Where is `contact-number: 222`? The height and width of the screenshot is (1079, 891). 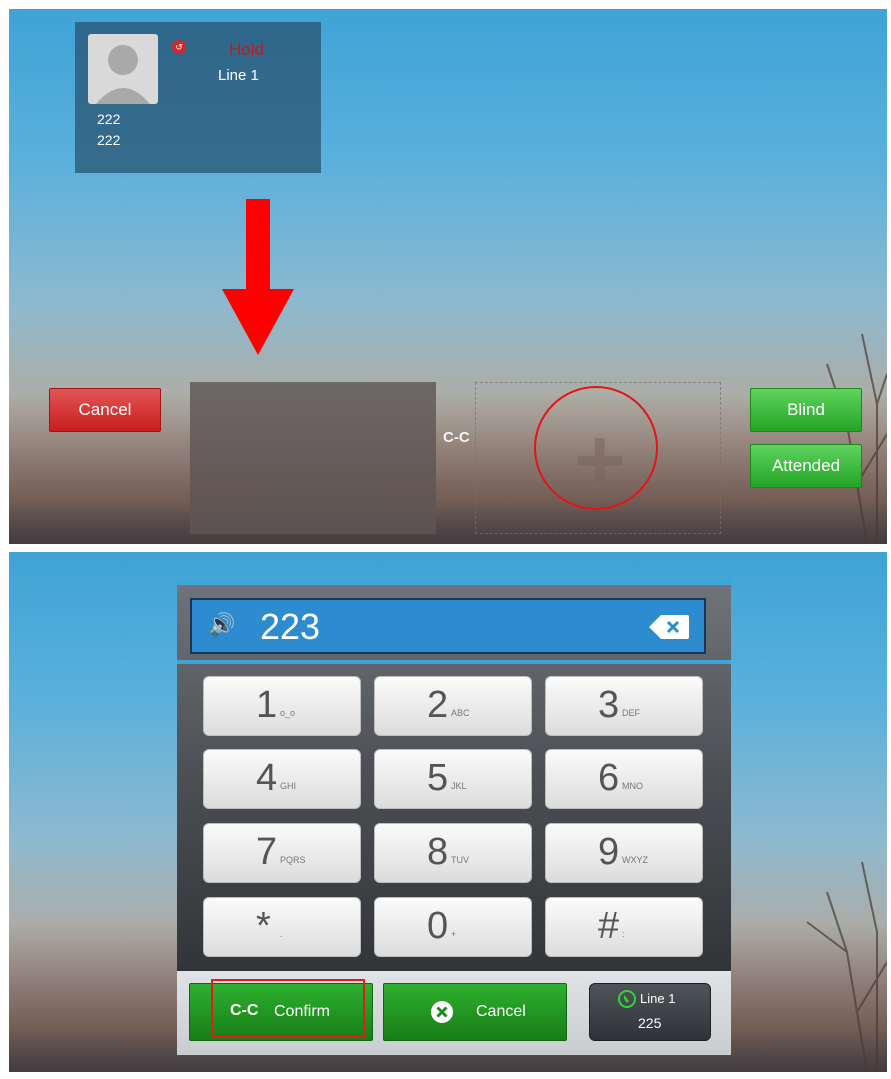
contact-number: 222 is located at coordinates (109, 140).